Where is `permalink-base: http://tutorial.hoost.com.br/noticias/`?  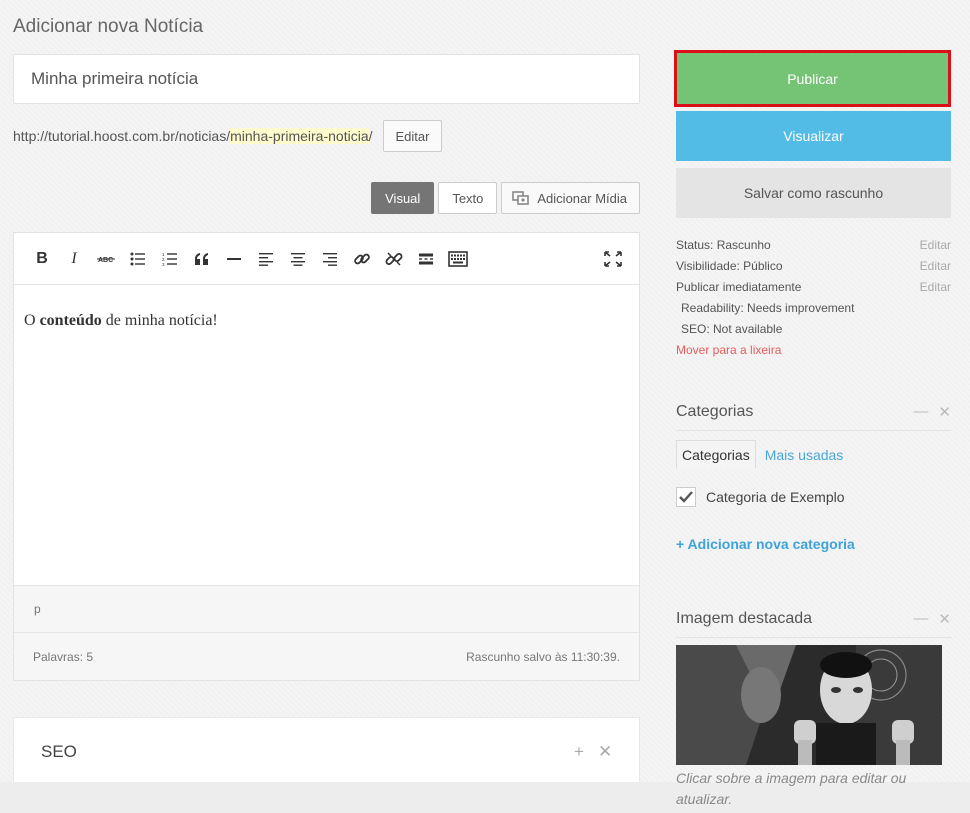 permalink-base: http://tutorial.hoost.com.br/noticias/ is located at coordinates (122, 136).